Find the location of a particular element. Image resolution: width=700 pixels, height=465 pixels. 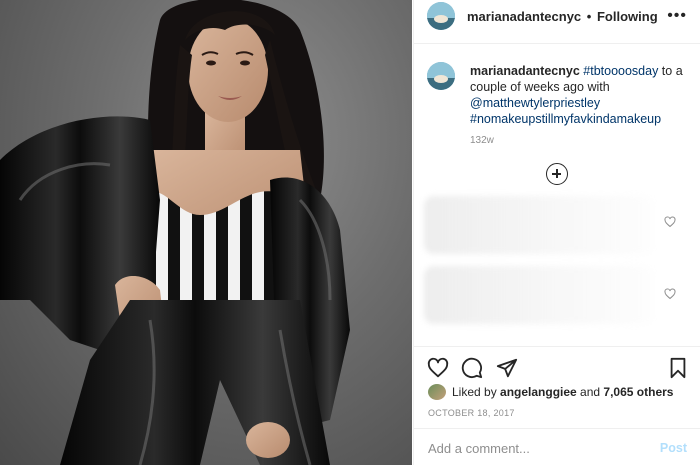

comment-form: Post is located at coordinates (557, 446).